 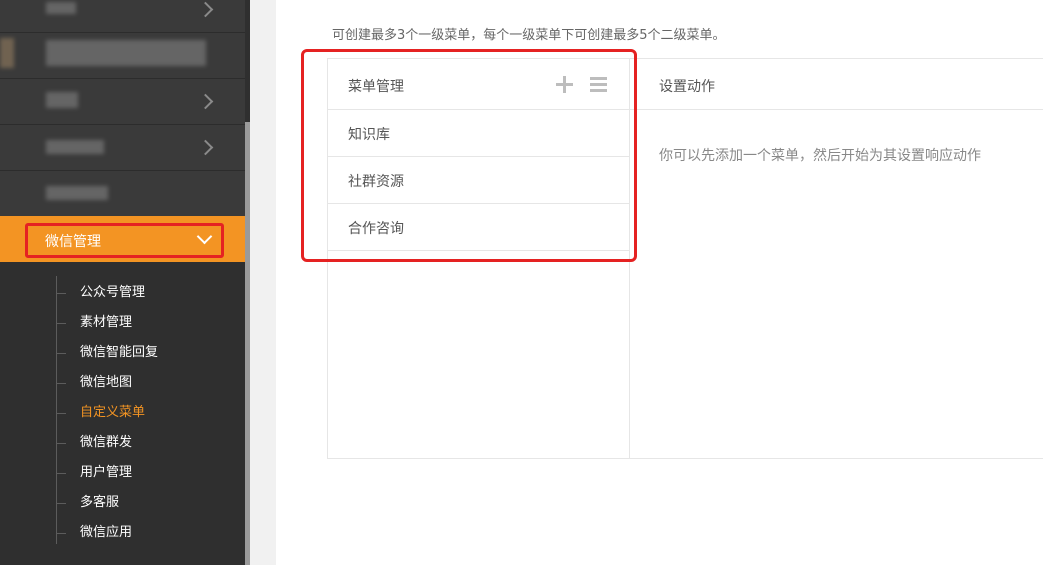 I want to click on menu-item-label: 社群资源, so click(x=376, y=182).